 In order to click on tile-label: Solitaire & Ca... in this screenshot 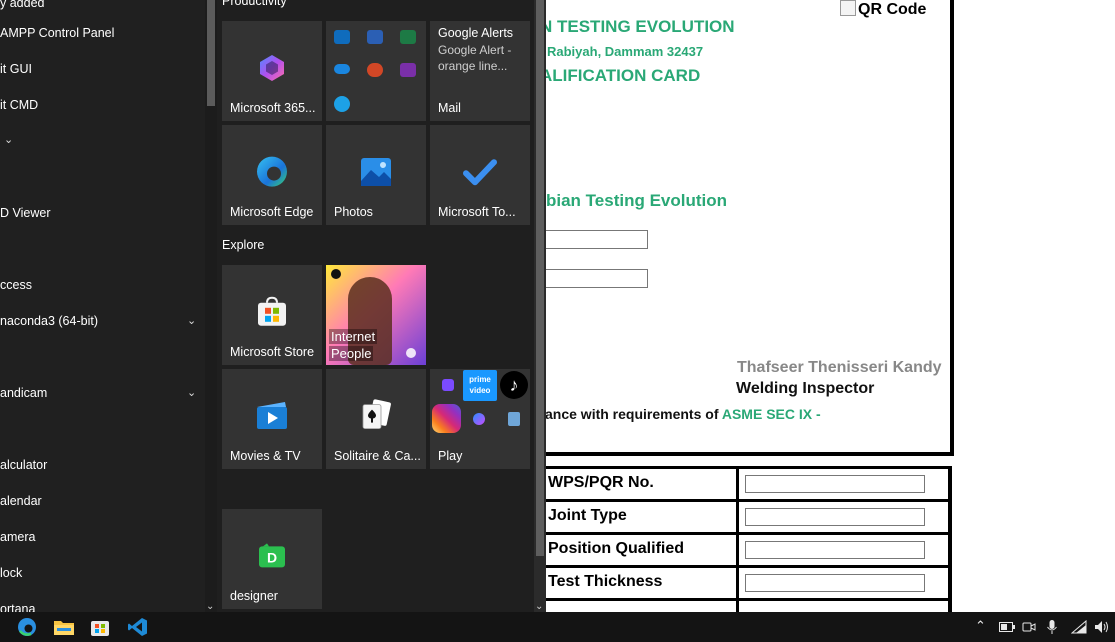, I will do `click(377, 456)`.